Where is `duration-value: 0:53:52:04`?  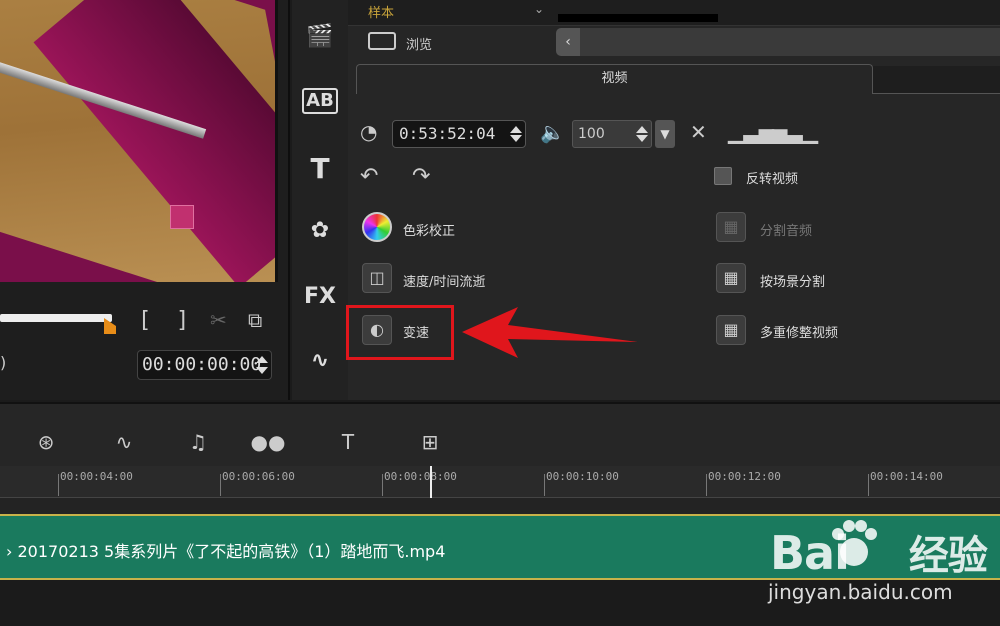 duration-value: 0:53:52:04 is located at coordinates (447, 133).